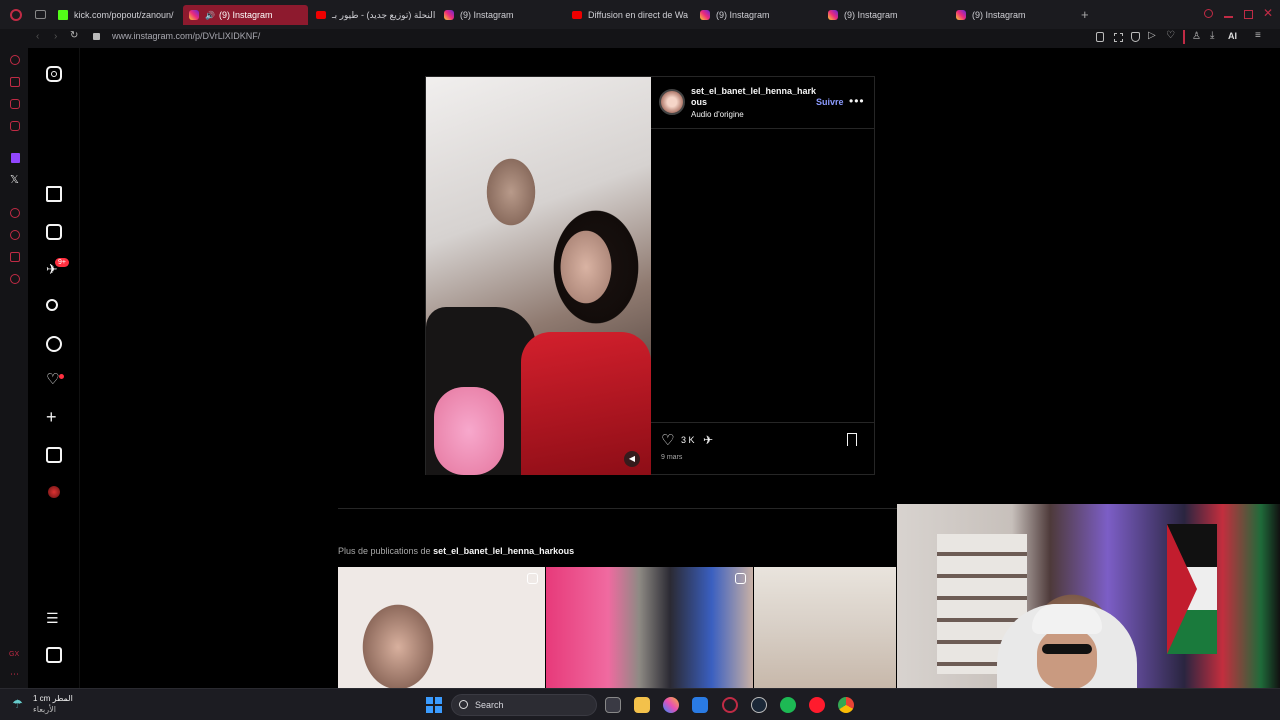 This screenshot has height=720, width=1280. I want to click on streamer-cap, so click(1067, 619).